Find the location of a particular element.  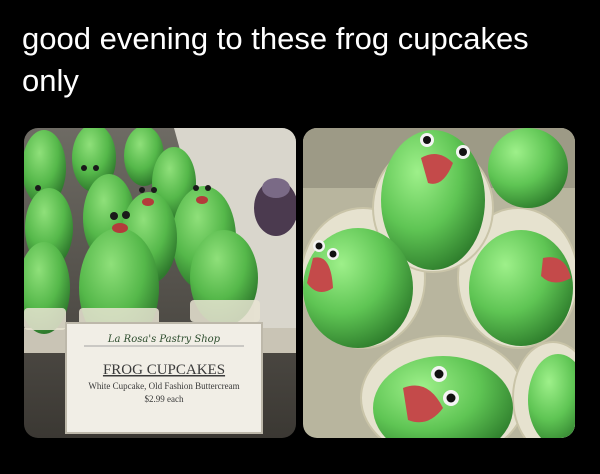

sign-title: FROG CUPCAKES is located at coordinates (164, 370).